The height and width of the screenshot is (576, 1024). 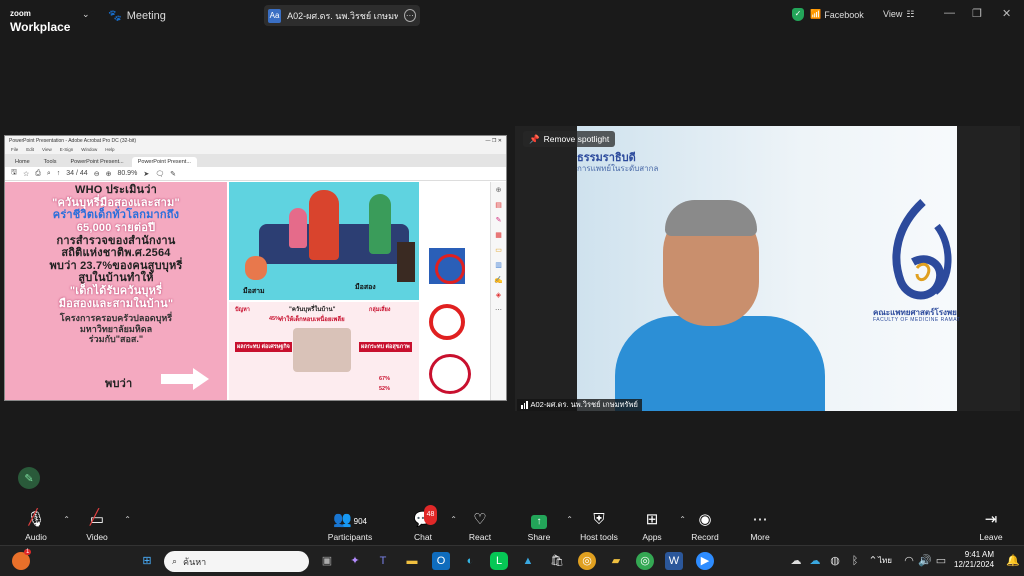 What do you see at coordinates (67, 150) in the screenshot?
I see `menu-esign: E-Sign` at bounding box center [67, 150].